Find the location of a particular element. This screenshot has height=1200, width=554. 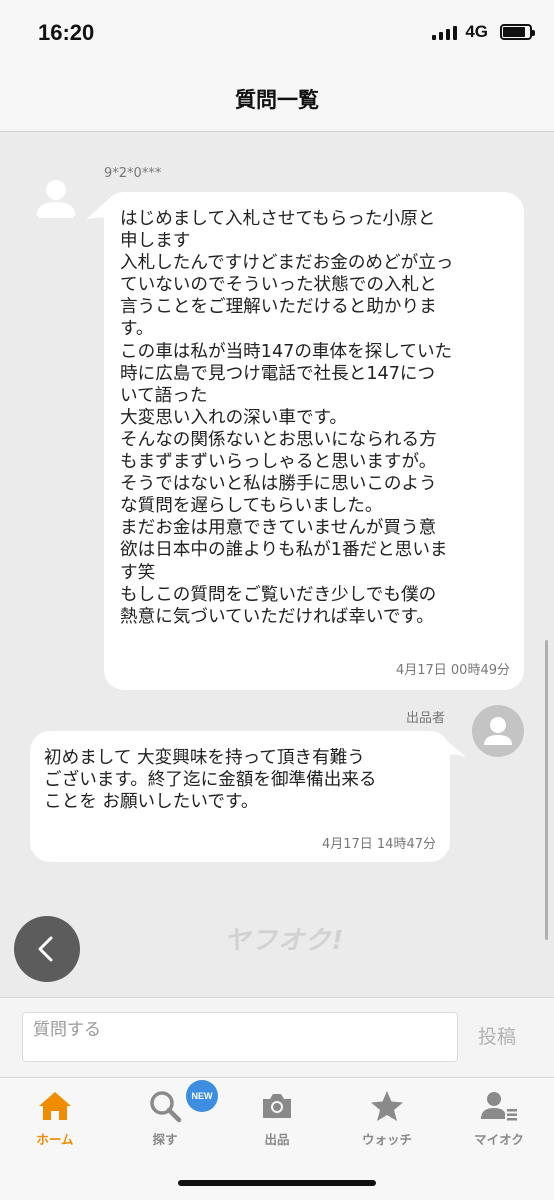

nav-header: 質問一覧 is located at coordinates (277, 98).